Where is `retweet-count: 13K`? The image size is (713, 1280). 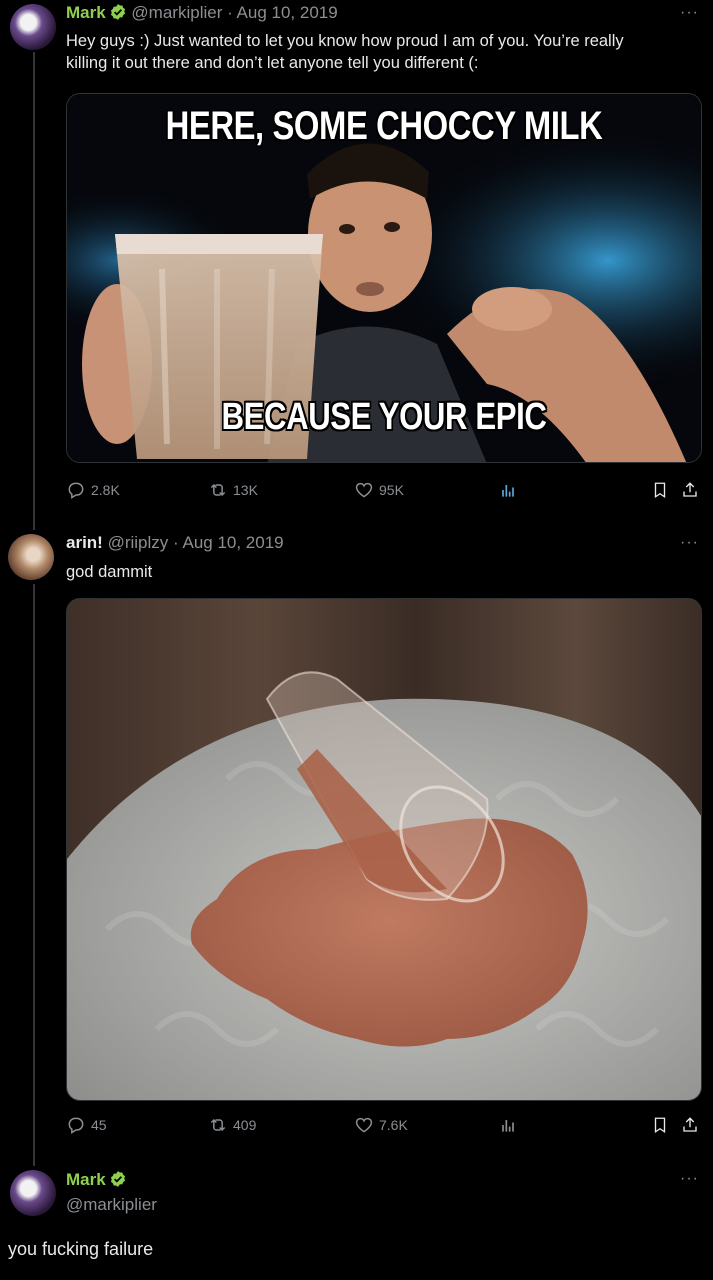 retweet-count: 13K is located at coordinates (245, 490).